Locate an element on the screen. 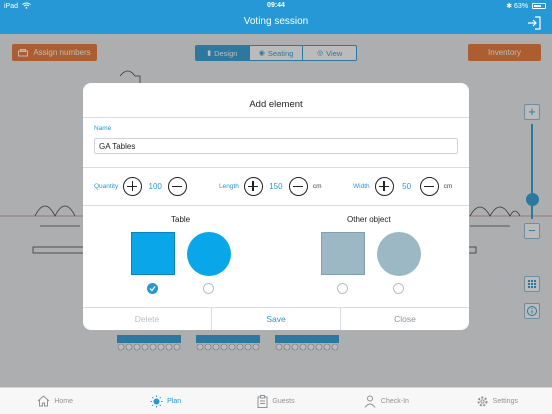  width-unit: cm is located at coordinates (448, 186).